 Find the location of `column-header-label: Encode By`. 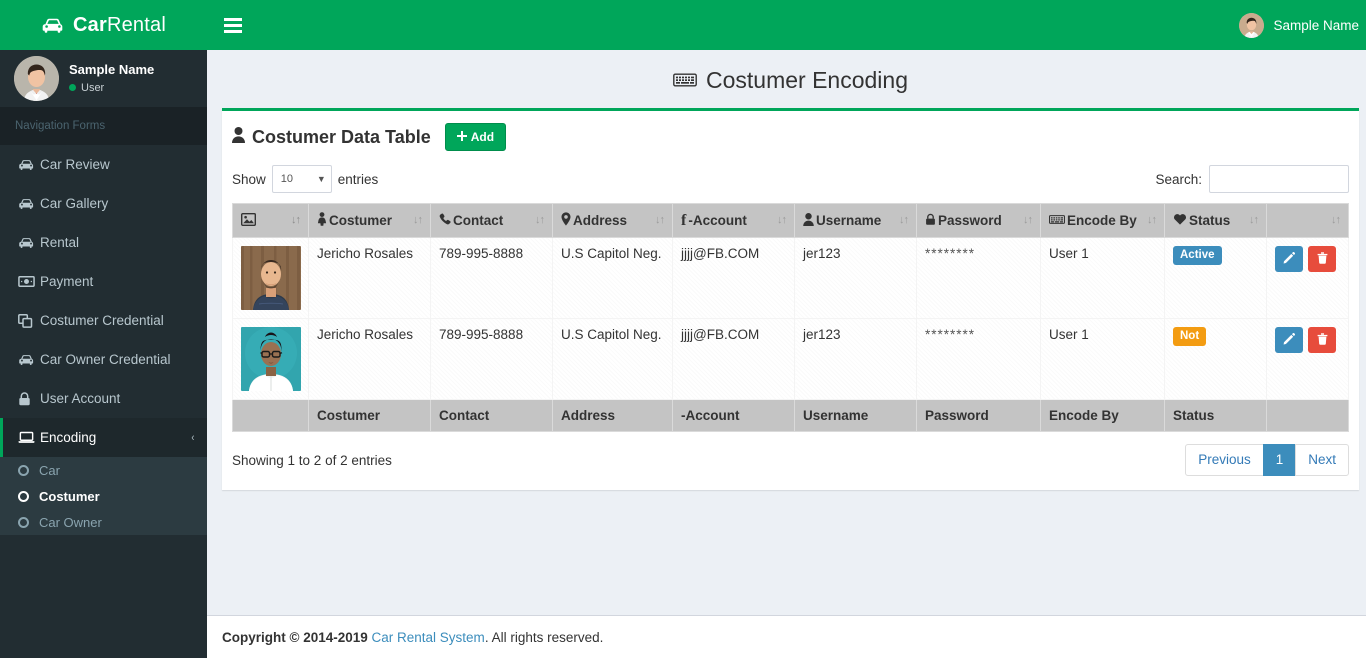

column-header-label: Encode By is located at coordinates (1102, 220).